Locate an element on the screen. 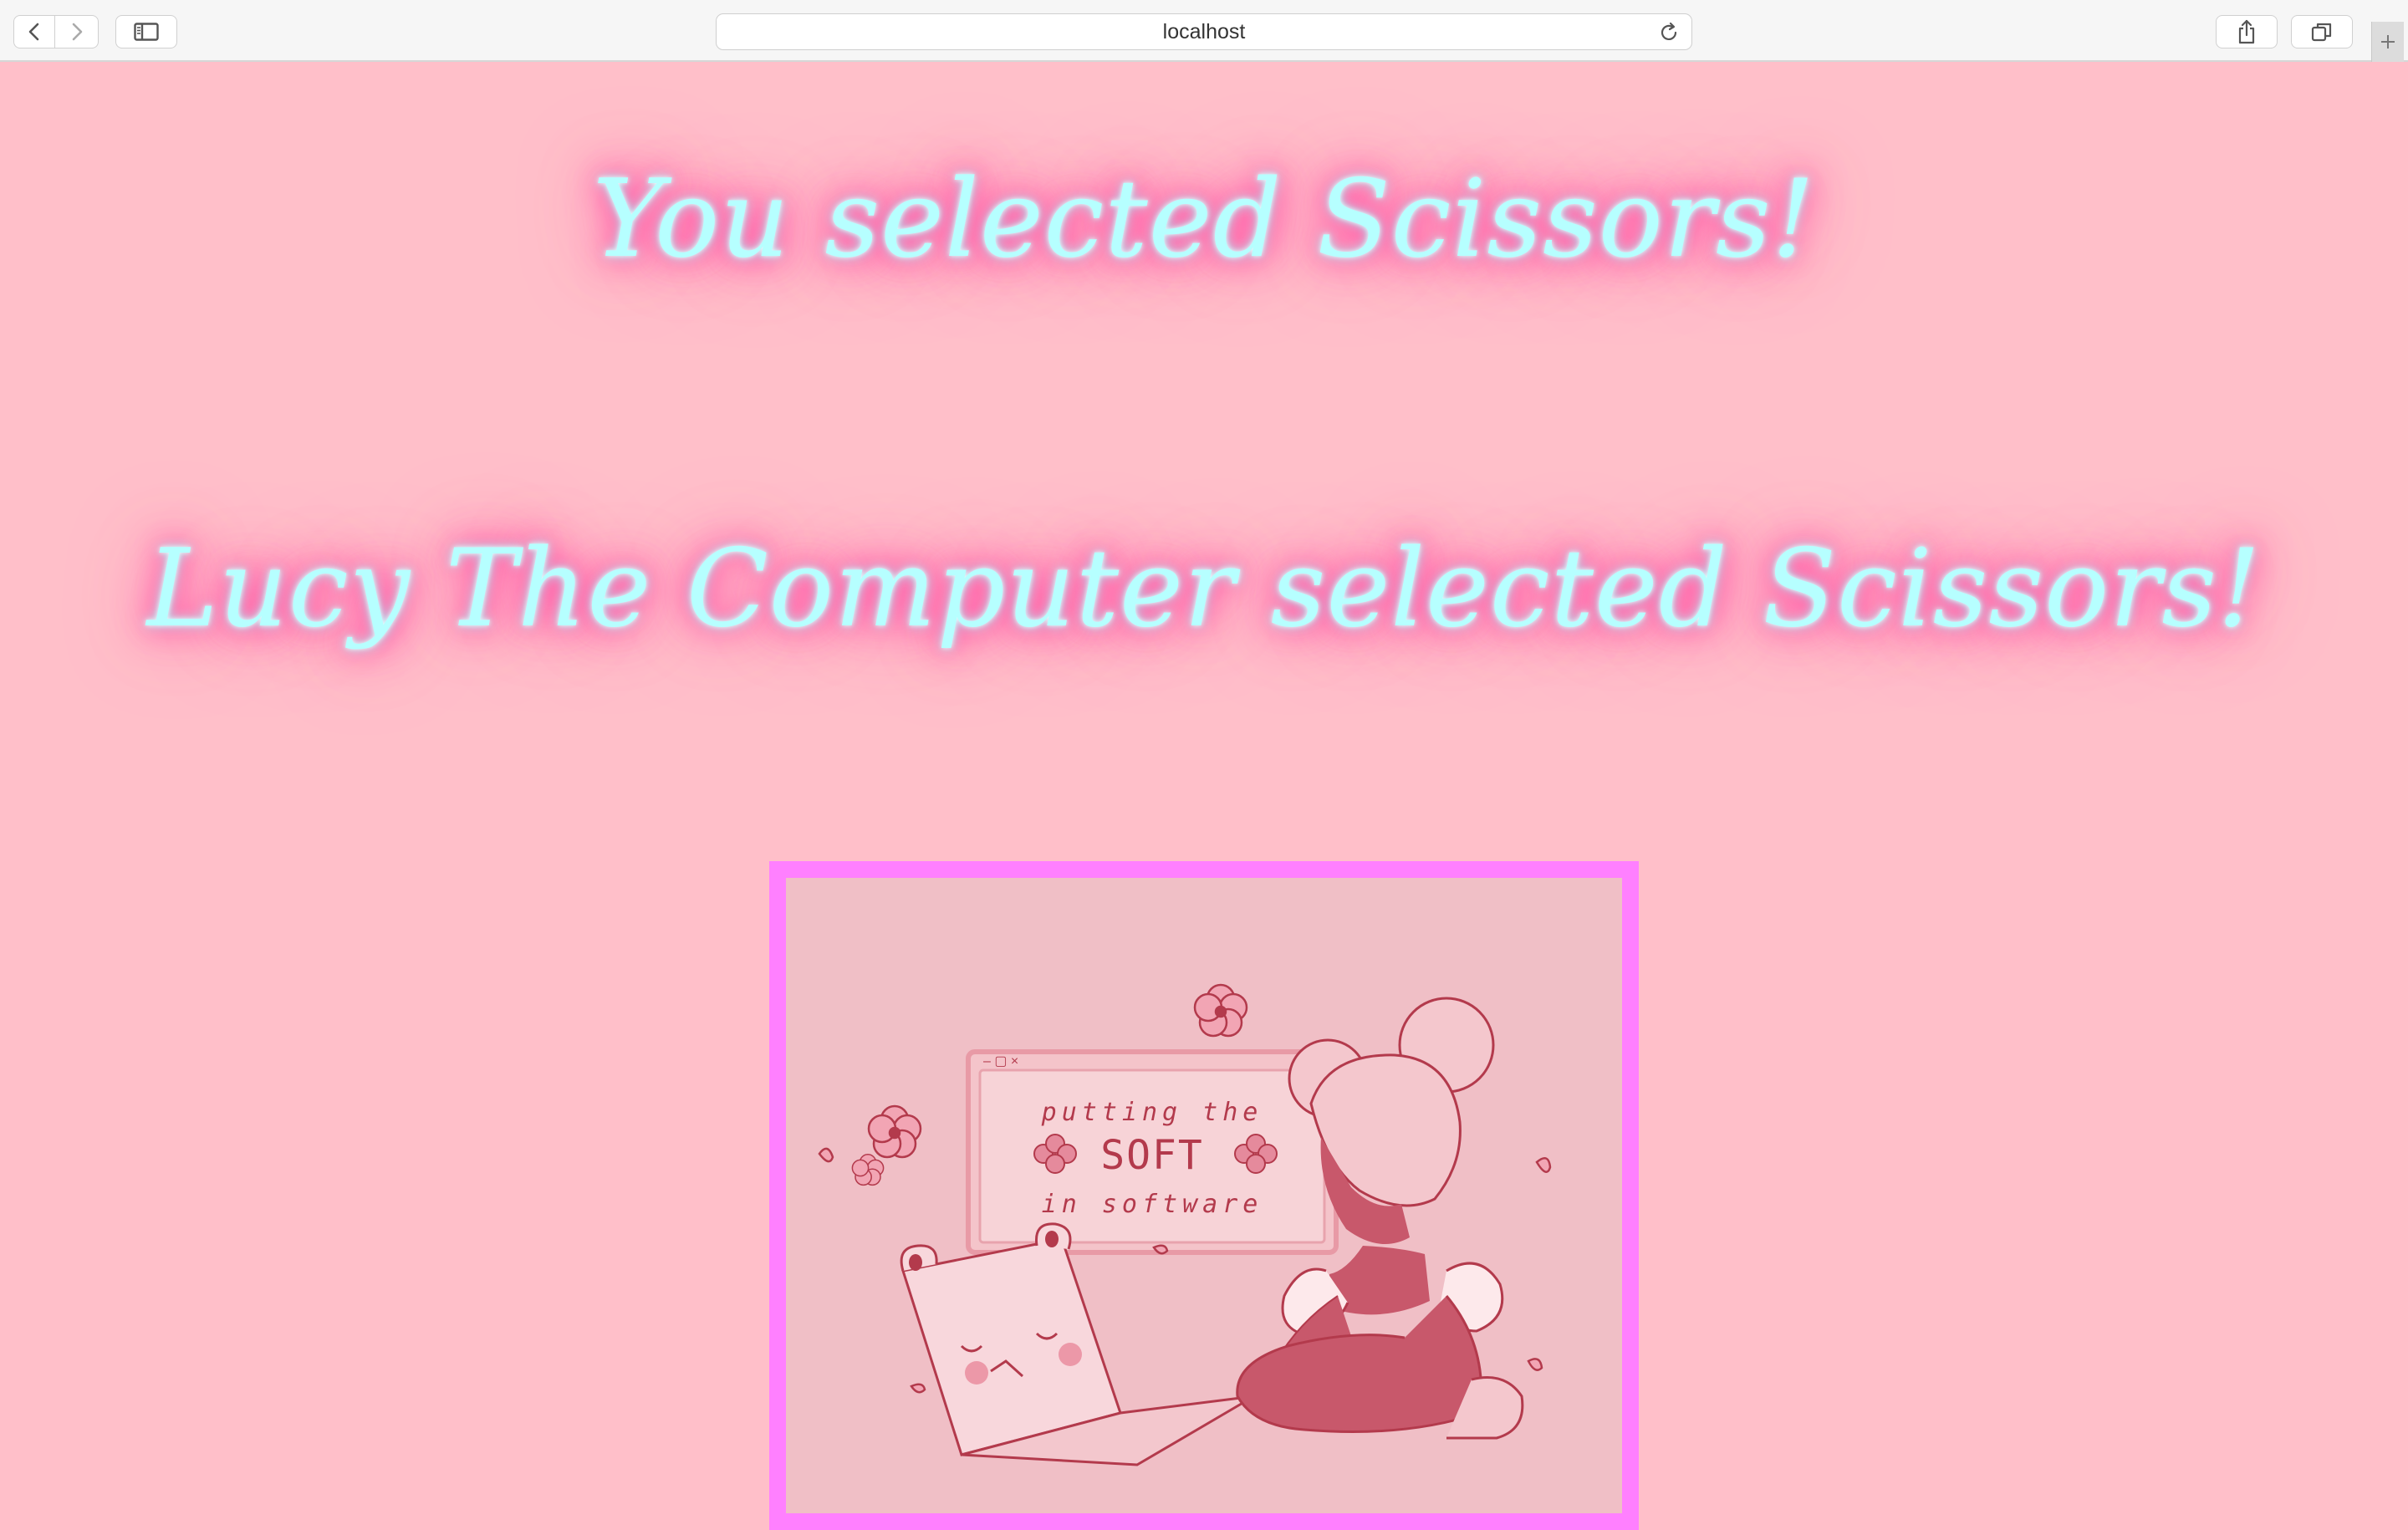 This screenshot has width=2408, height=1530. sidebar-icon is located at coordinates (146, 32).